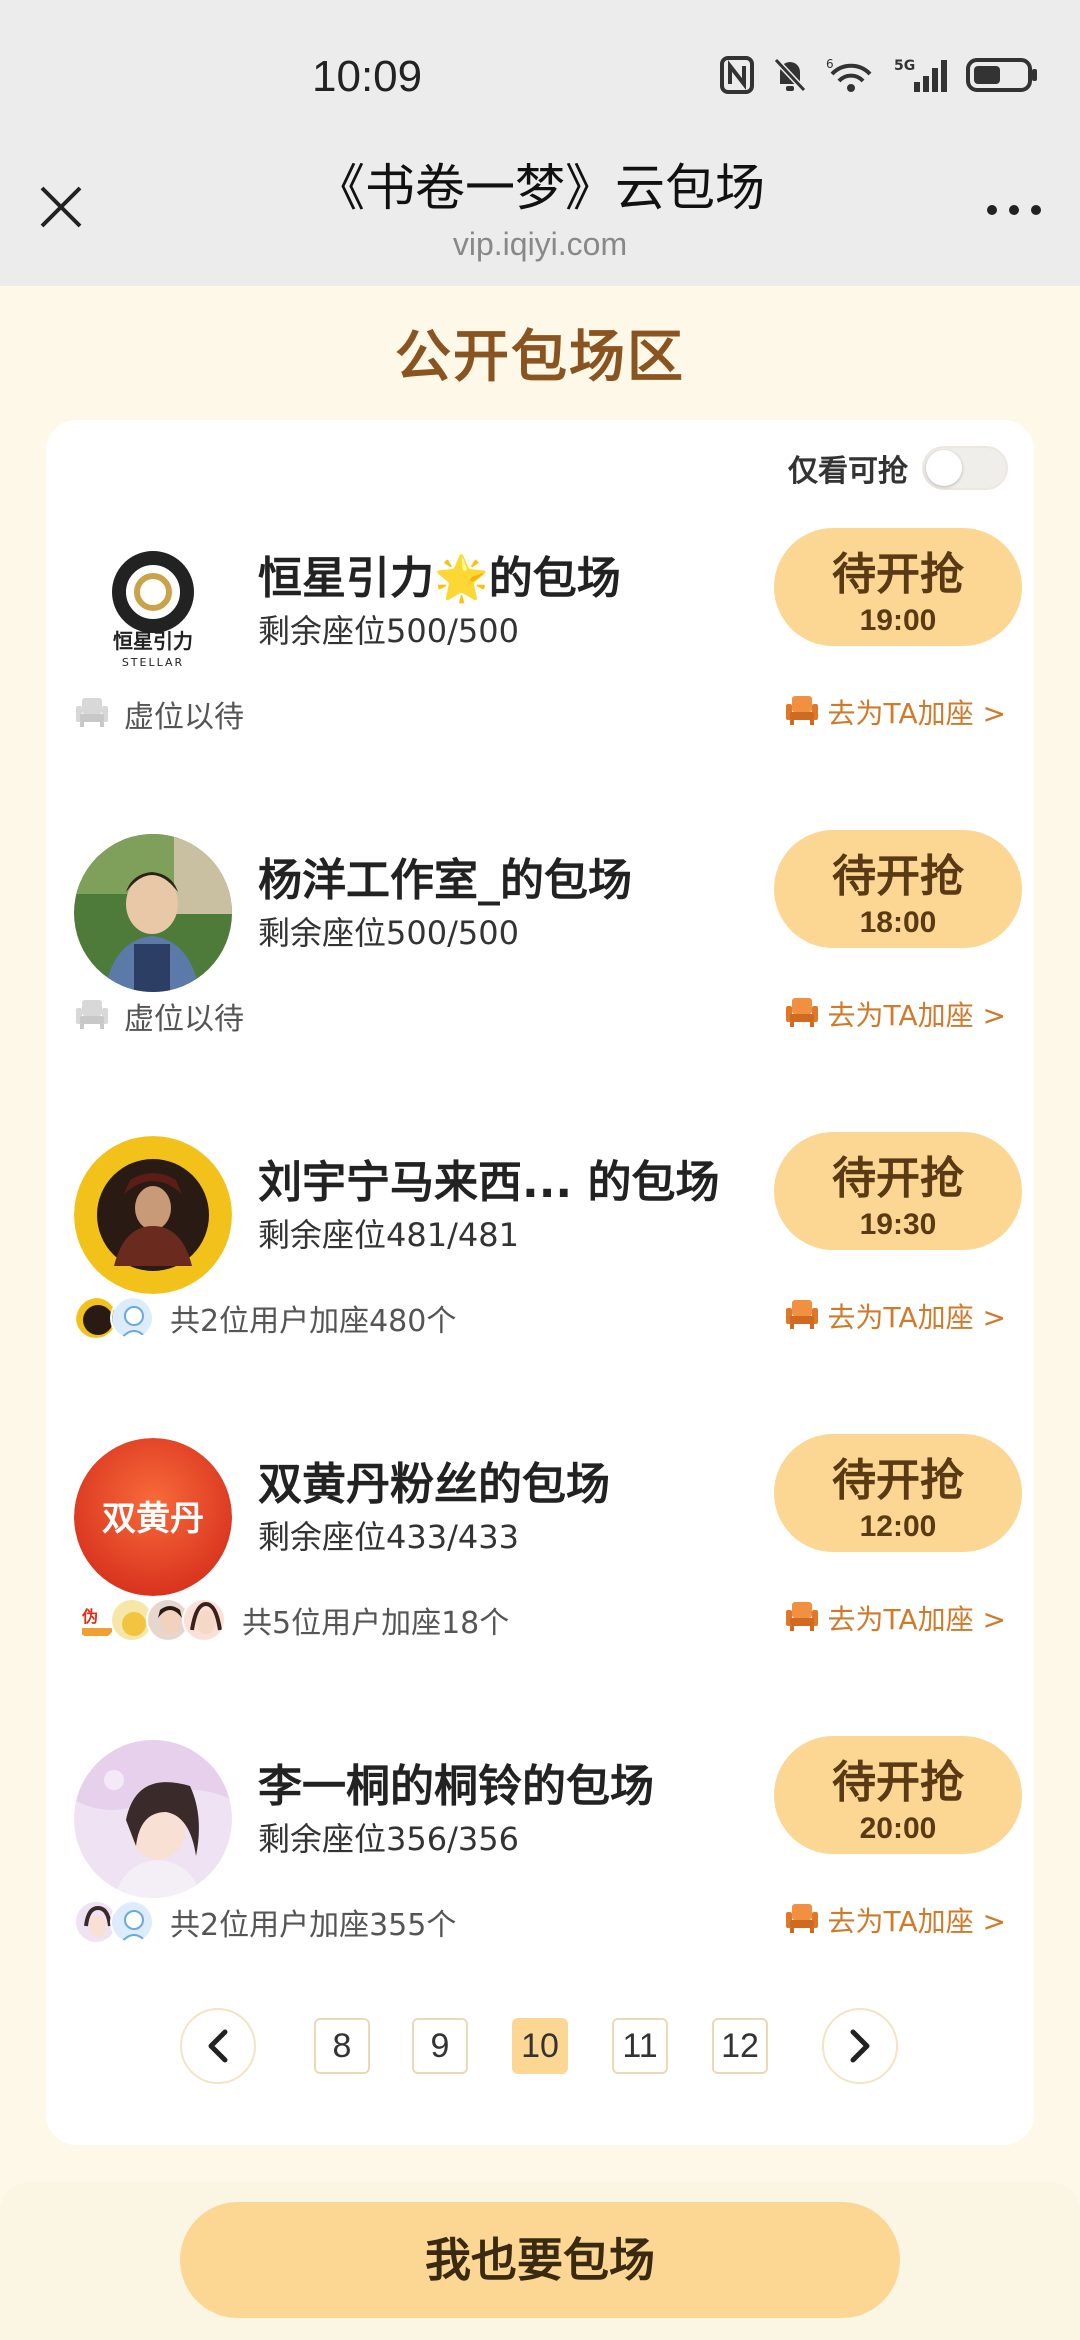 The height and width of the screenshot is (2340, 1080). What do you see at coordinates (898, 922) in the screenshot?
I see `grab-time: 18:00` at bounding box center [898, 922].